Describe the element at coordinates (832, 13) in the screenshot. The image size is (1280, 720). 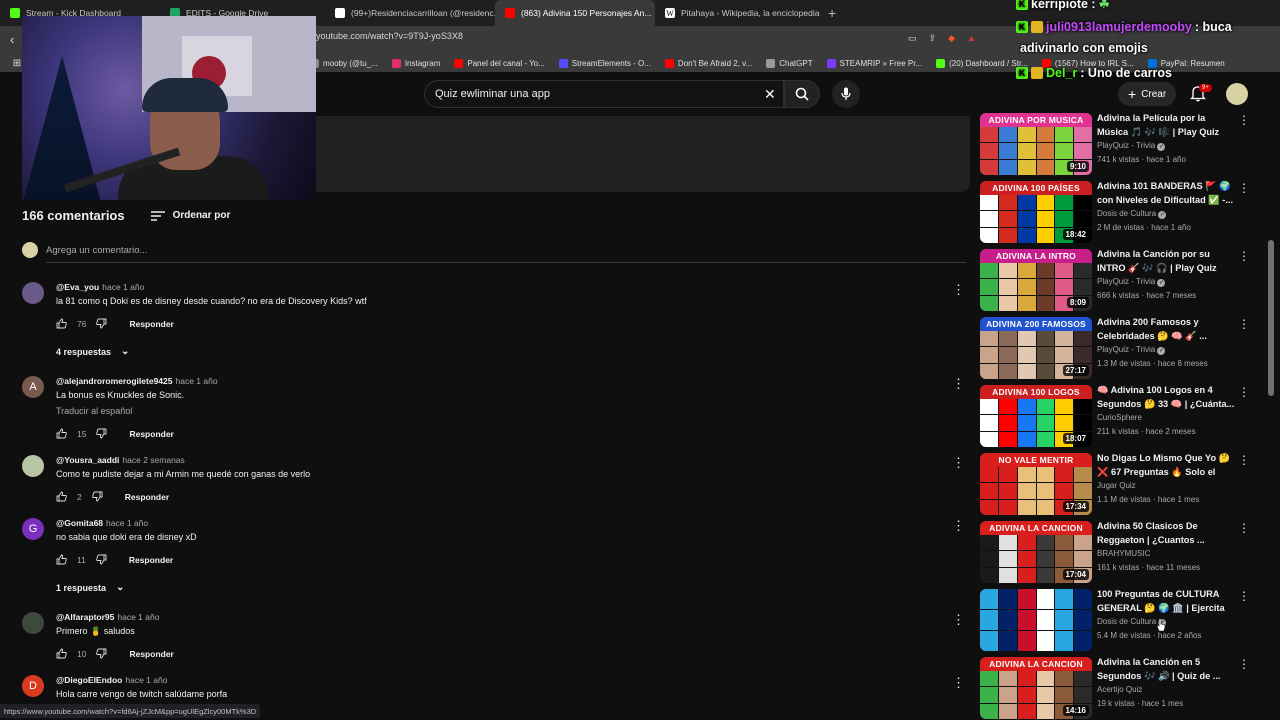
I see `new-tab-button: +` at that location.